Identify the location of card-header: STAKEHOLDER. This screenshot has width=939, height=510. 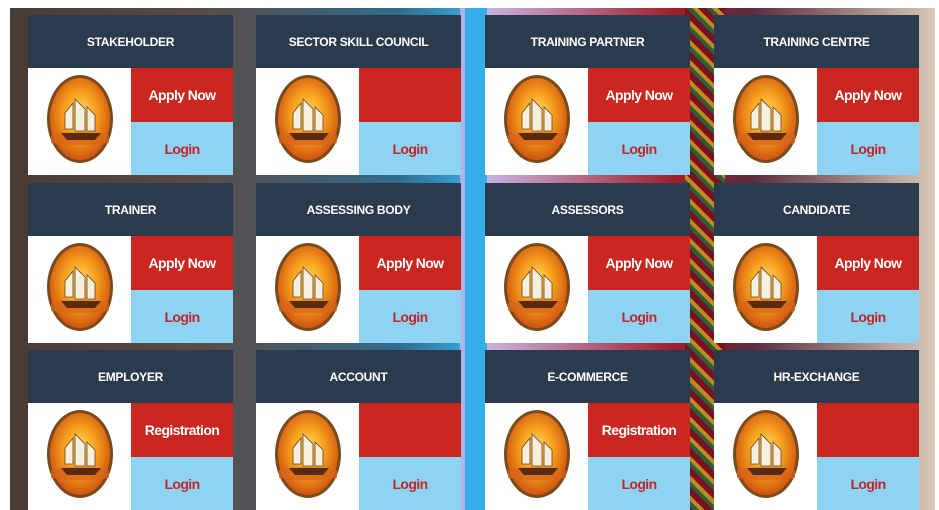
(130, 41).